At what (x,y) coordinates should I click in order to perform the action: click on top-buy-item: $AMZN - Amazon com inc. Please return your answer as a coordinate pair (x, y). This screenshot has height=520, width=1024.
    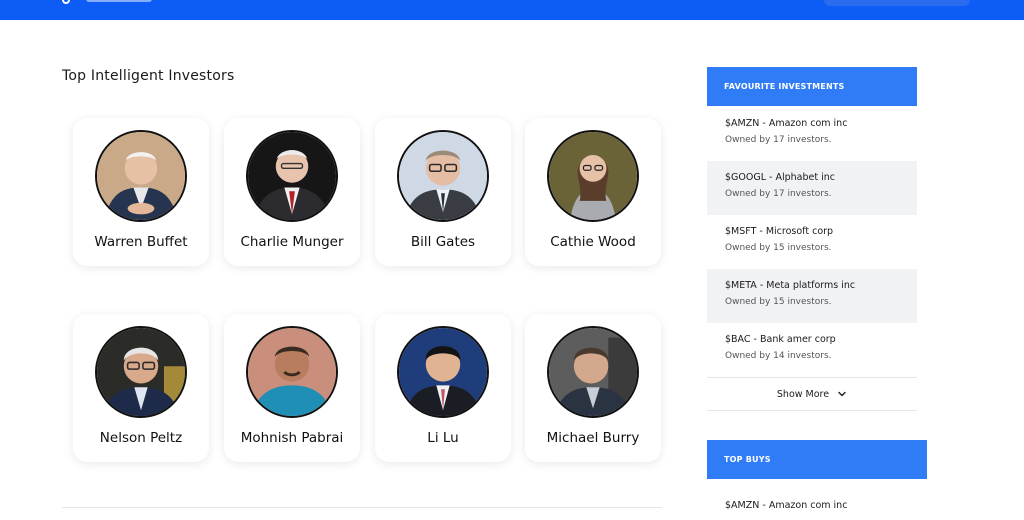
    Looking at the image, I should click on (817, 500).